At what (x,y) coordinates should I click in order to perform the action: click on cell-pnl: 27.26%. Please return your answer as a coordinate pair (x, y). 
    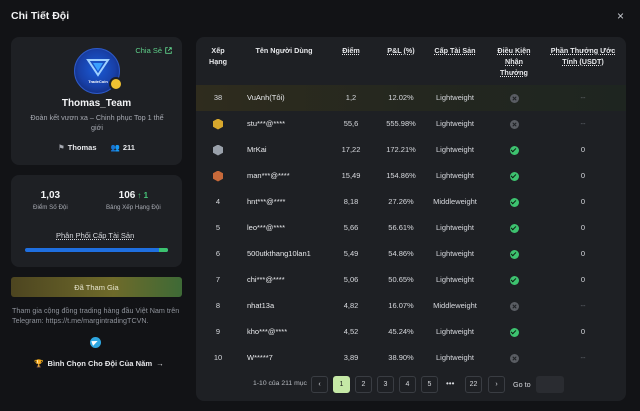
    Looking at the image, I should click on (401, 201).